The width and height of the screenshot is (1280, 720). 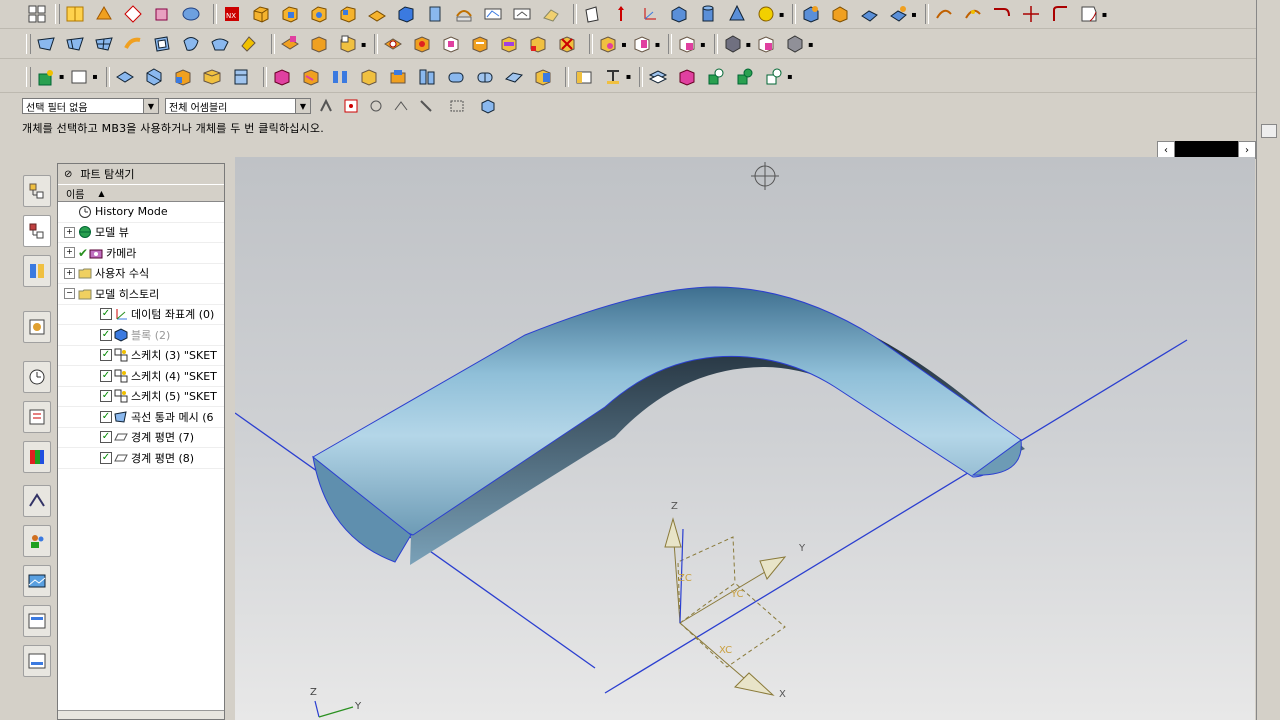 I want to click on assembly-icon, so click(x=46, y=77).